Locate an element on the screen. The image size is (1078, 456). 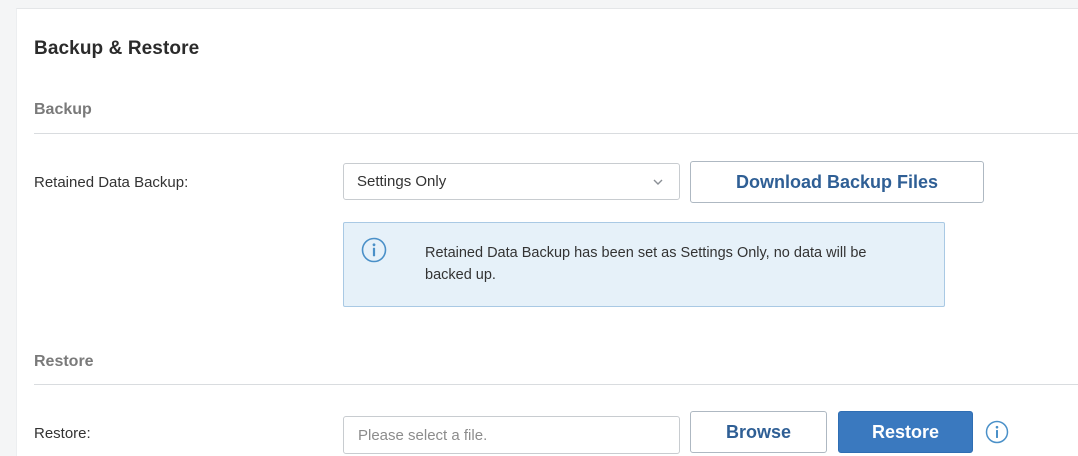
chevron-down-icon is located at coordinates (658, 182).